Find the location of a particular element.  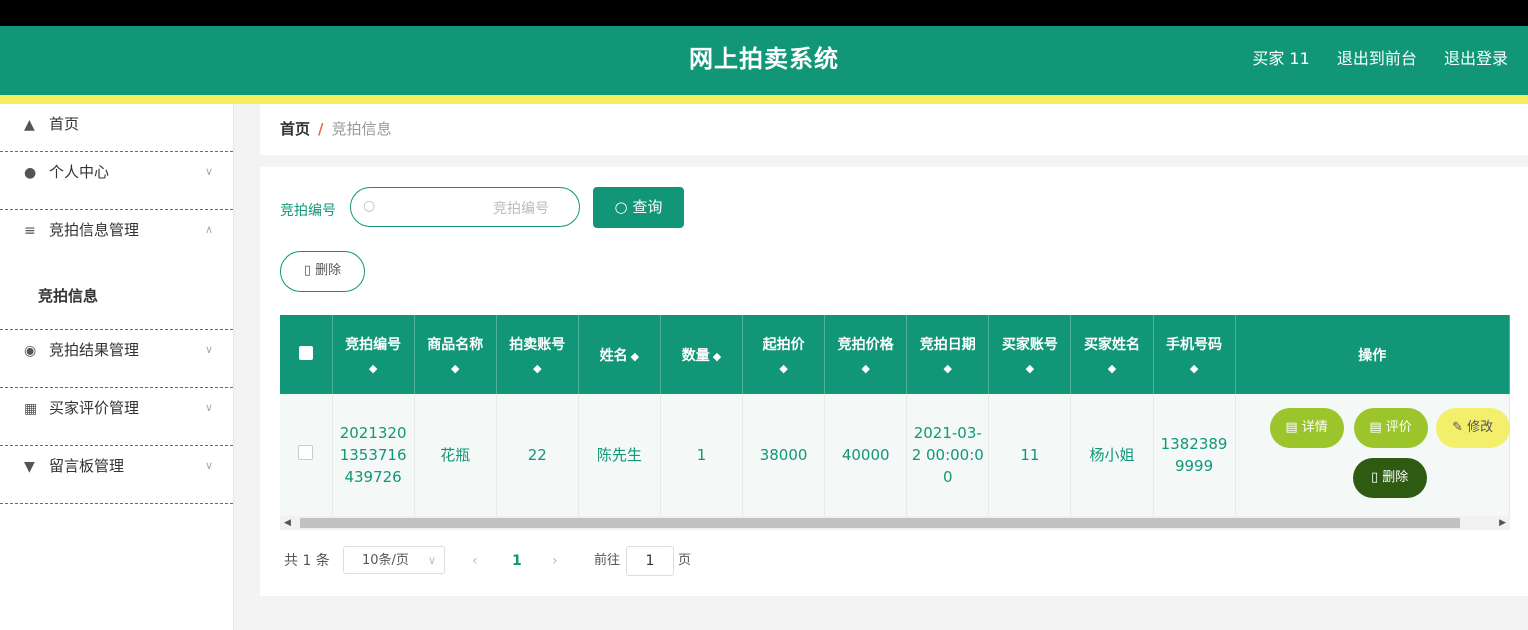

back-to-front-link: 退出到前台 is located at coordinates (1377, 58).